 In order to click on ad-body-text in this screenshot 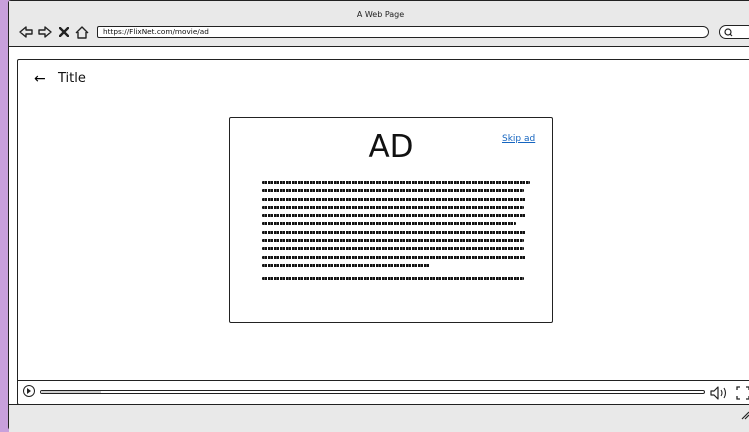, I will do `click(396, 233)`.